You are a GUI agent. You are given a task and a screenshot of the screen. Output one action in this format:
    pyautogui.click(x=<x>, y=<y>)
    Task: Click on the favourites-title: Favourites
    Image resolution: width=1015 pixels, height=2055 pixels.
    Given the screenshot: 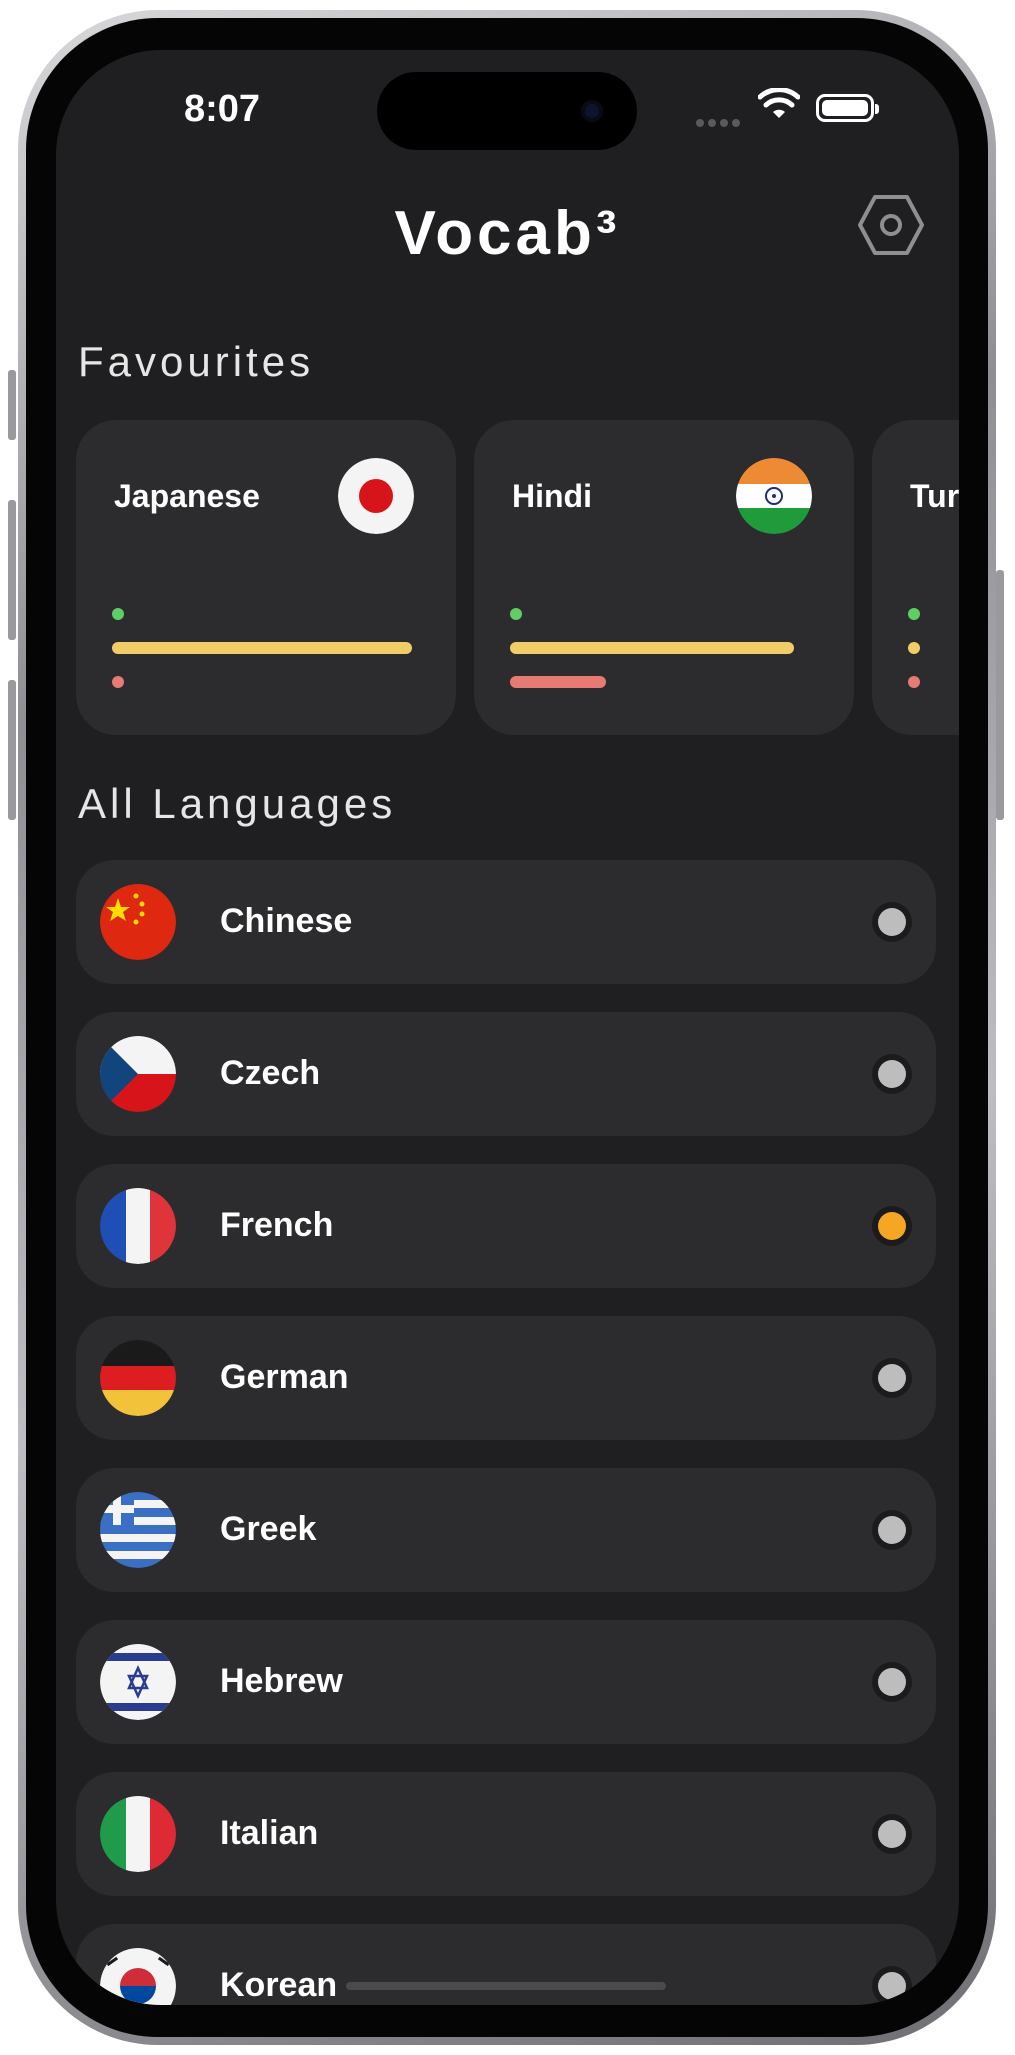 What is the action you would take?
    pyautogui.click(x=196, y=361)
    